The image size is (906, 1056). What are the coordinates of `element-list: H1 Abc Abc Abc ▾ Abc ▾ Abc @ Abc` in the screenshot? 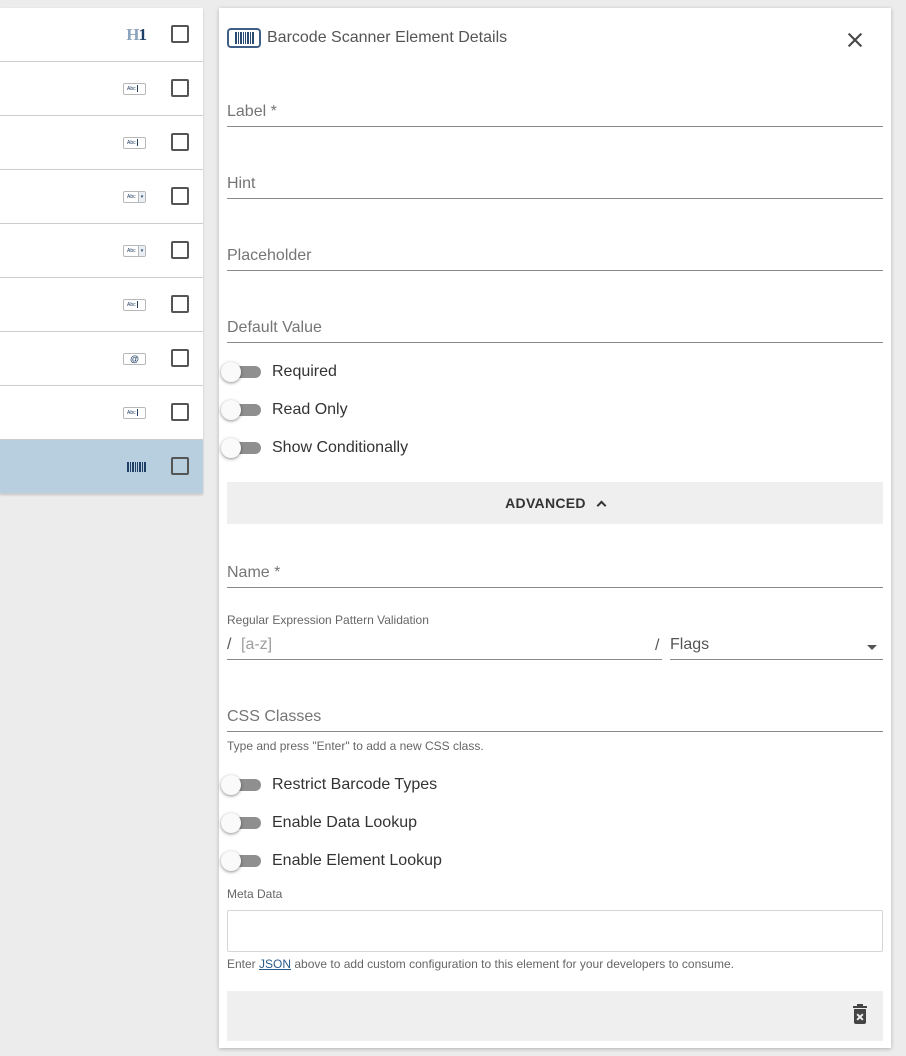 It's located at (101, 251).